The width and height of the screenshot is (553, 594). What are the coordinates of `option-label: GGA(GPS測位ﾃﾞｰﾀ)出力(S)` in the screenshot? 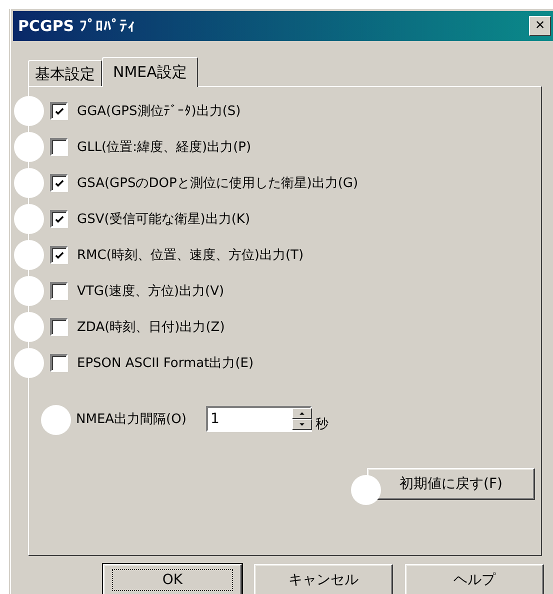 It's located at (159, 111).